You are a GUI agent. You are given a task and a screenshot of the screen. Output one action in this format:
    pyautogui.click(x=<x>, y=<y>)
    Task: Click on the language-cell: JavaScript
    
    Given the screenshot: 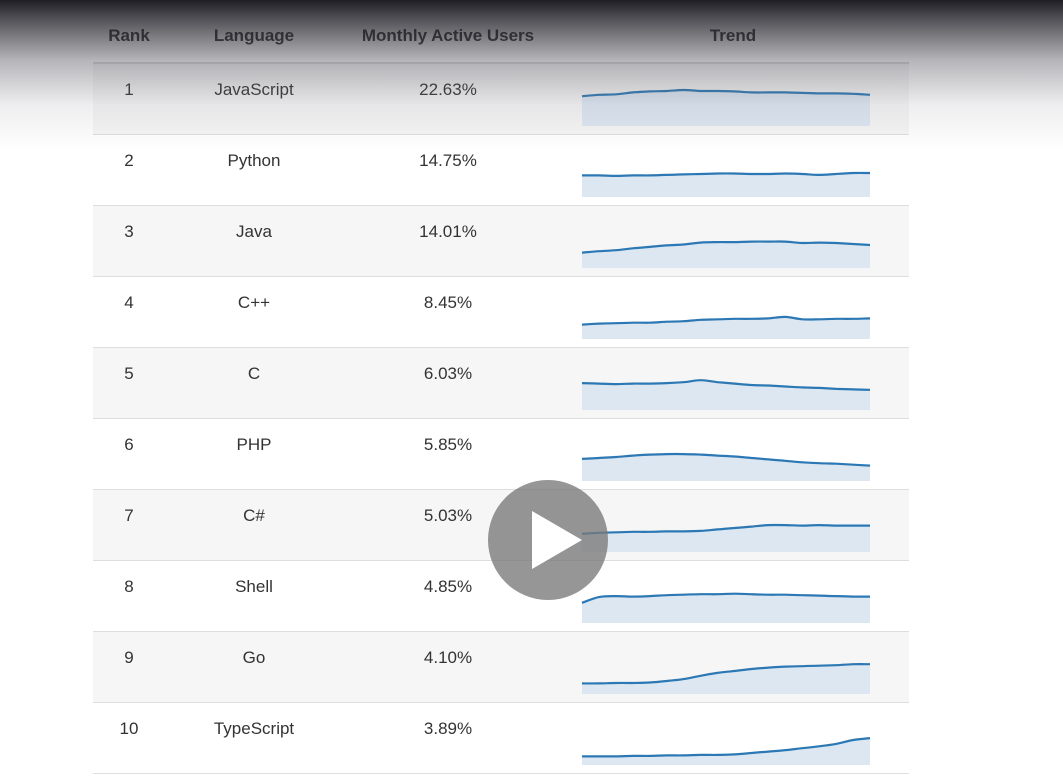 What is the action you would take?
    pyautogui.click(x=254, y=89)
    